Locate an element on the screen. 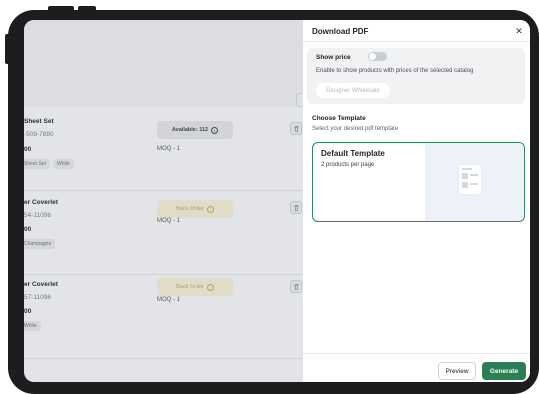 The width and height of the screenshot is (539, 394). availability-badge: Available: 112 i is located at coordinates (195, 130).